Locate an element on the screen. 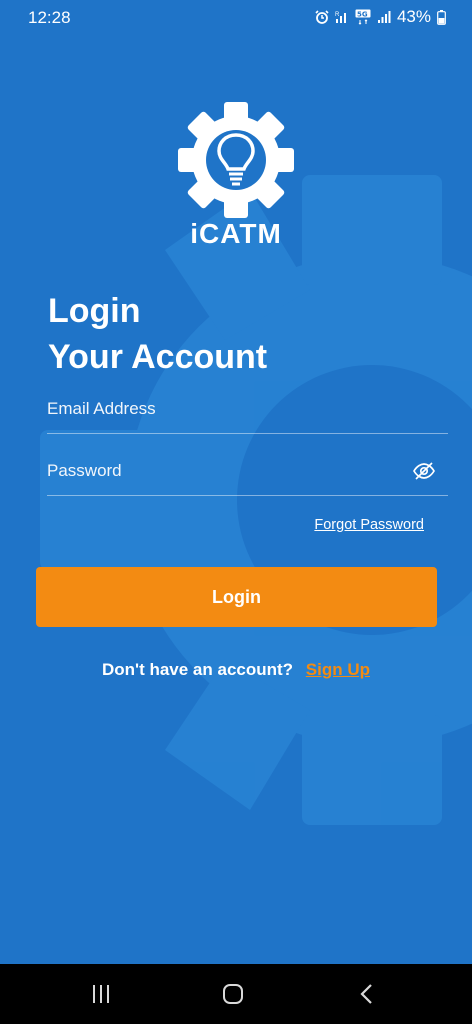 The height and width of the screenshot is (1024, 472). back-icon is located at coordinates (367, 994).